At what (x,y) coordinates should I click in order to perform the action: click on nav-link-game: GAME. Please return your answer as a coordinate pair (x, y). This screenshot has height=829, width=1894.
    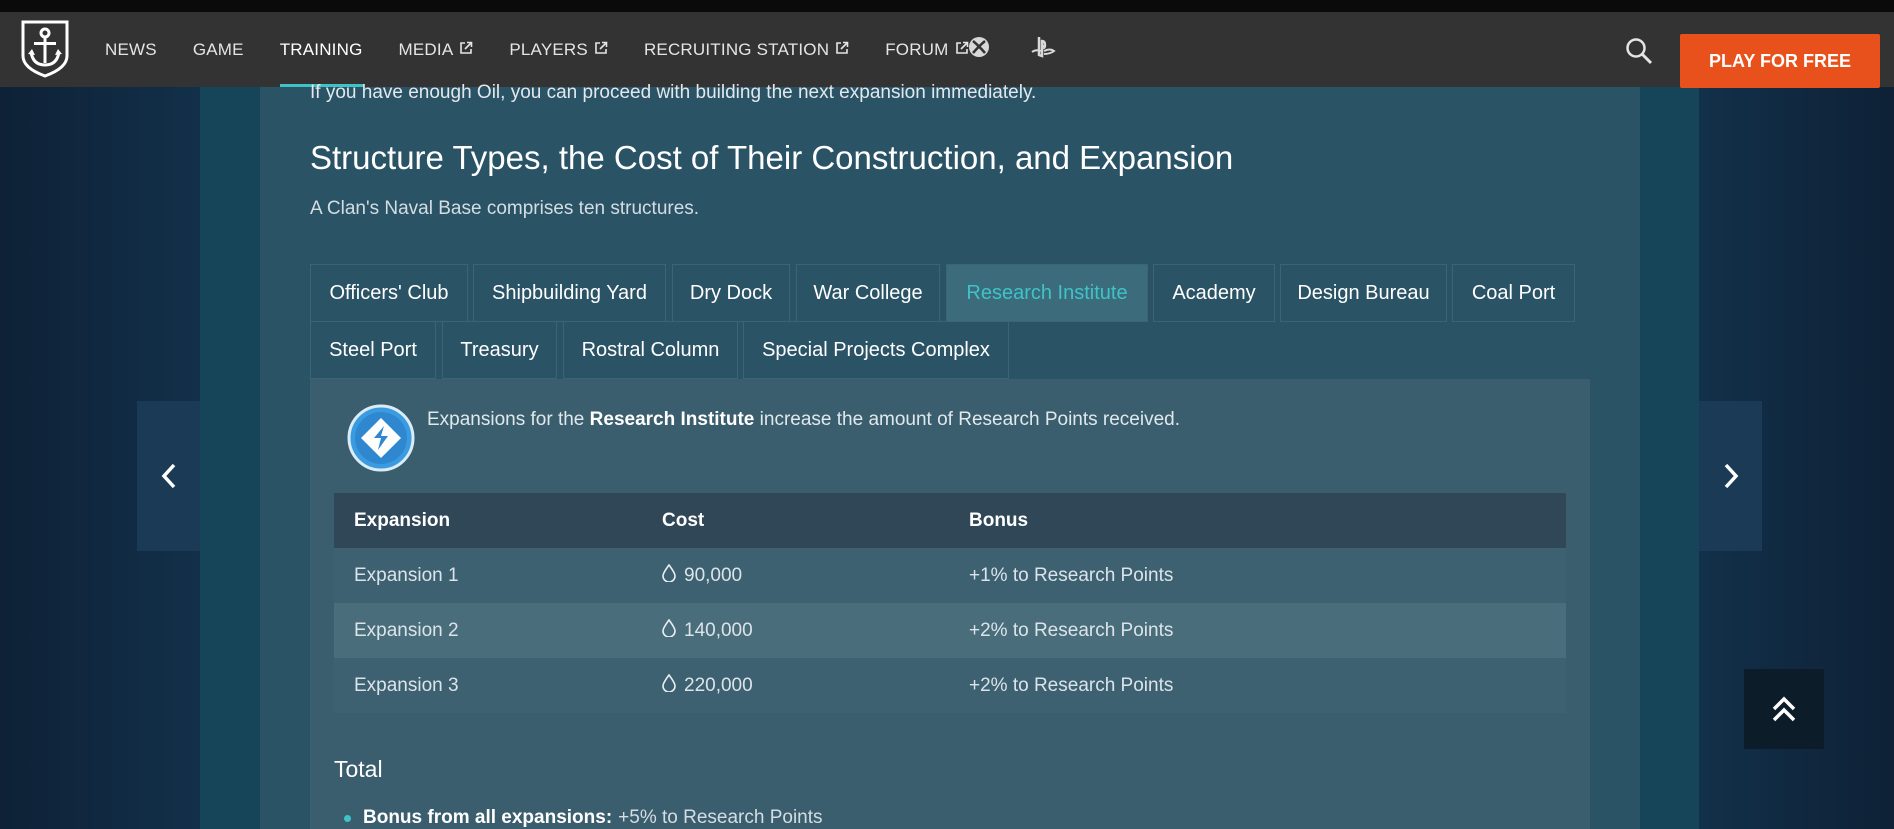
    Looking at the image, I should click on (218, 49).